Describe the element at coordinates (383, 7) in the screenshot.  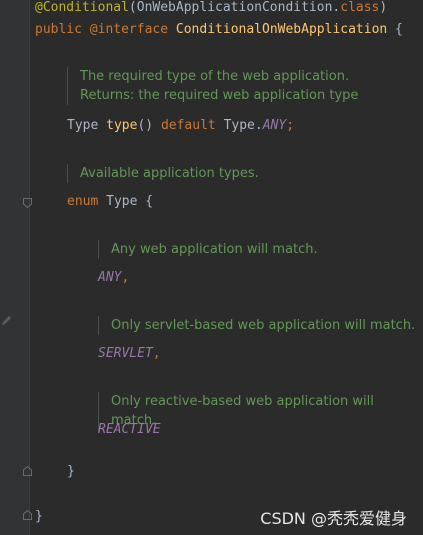
I see `paren-close: )` at that location.